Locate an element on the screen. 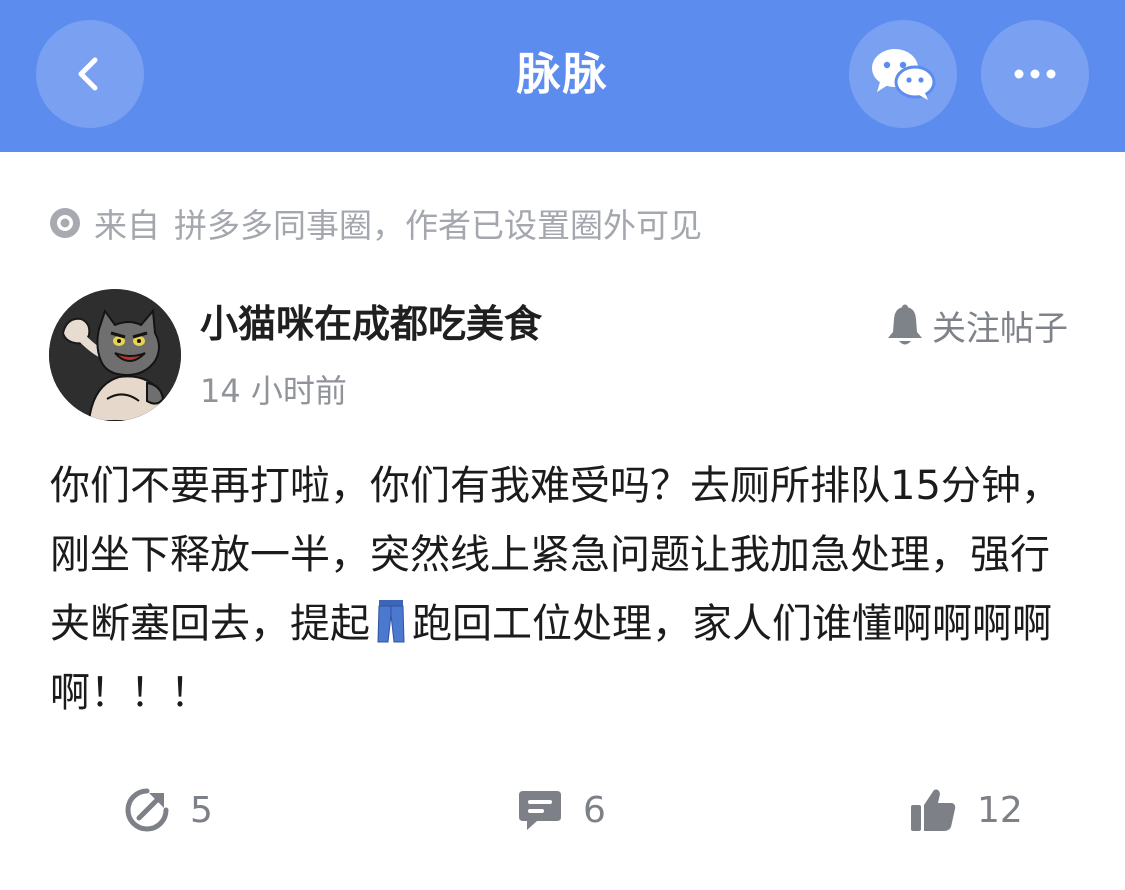  source-circle-info: 来自 拼多多同事圈，作者已设置圈外可见 is located at coordinates (375, 223).